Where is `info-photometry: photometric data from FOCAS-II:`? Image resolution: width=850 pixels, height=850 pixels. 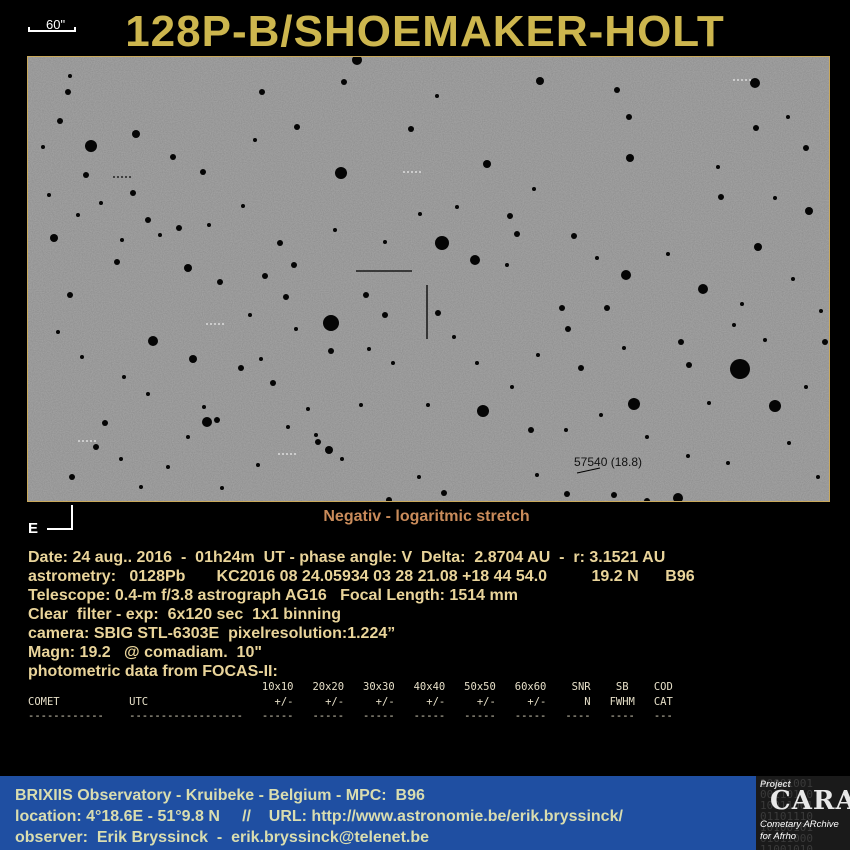
info-photometry: photometric data from FOCAS-II: is located at coordinates (153, 671).